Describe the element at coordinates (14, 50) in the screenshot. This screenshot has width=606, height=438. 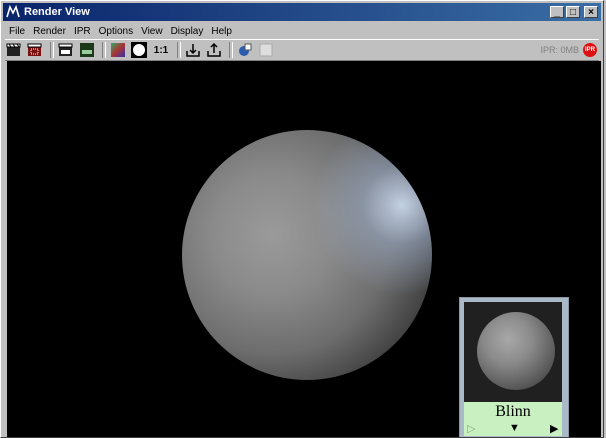
I see `redo-previous-render-icon` at that location.